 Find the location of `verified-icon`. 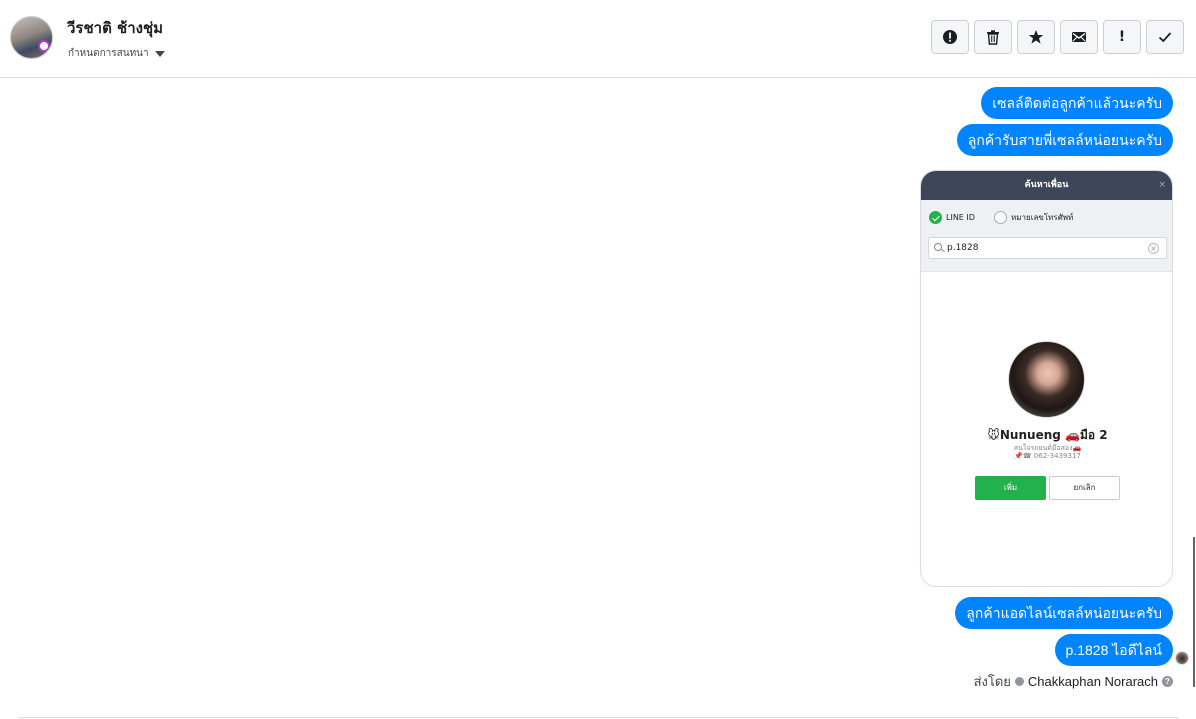

verified-icon is located at coordinates (1019, 681).